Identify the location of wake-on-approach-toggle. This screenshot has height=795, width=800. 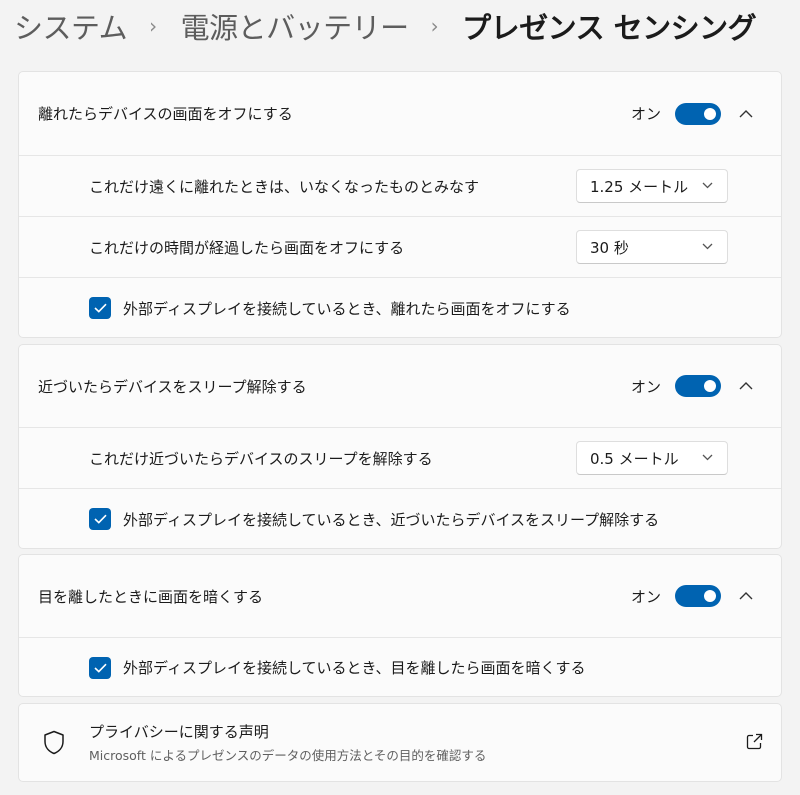
(698, 386).